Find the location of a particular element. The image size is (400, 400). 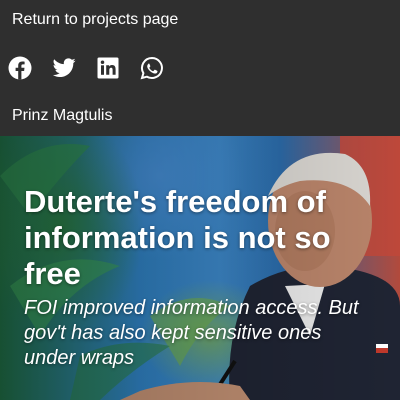

twitter-share-button is located at coordinates (64, 68).